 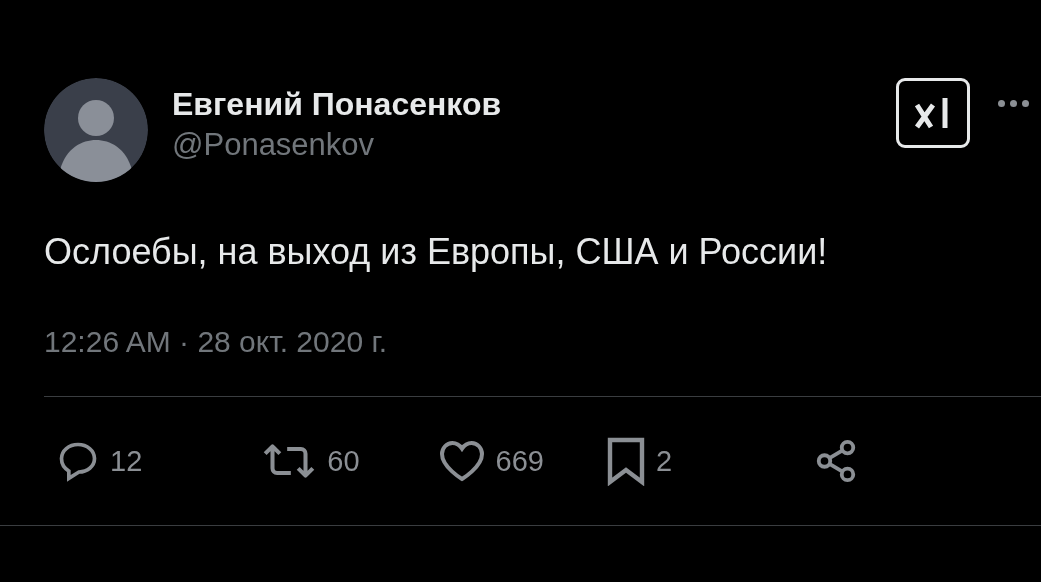 What do you see at coordinates (99, 461) in the screenshot?
I see `reply-button: 12` at bounding box center [99, 461].